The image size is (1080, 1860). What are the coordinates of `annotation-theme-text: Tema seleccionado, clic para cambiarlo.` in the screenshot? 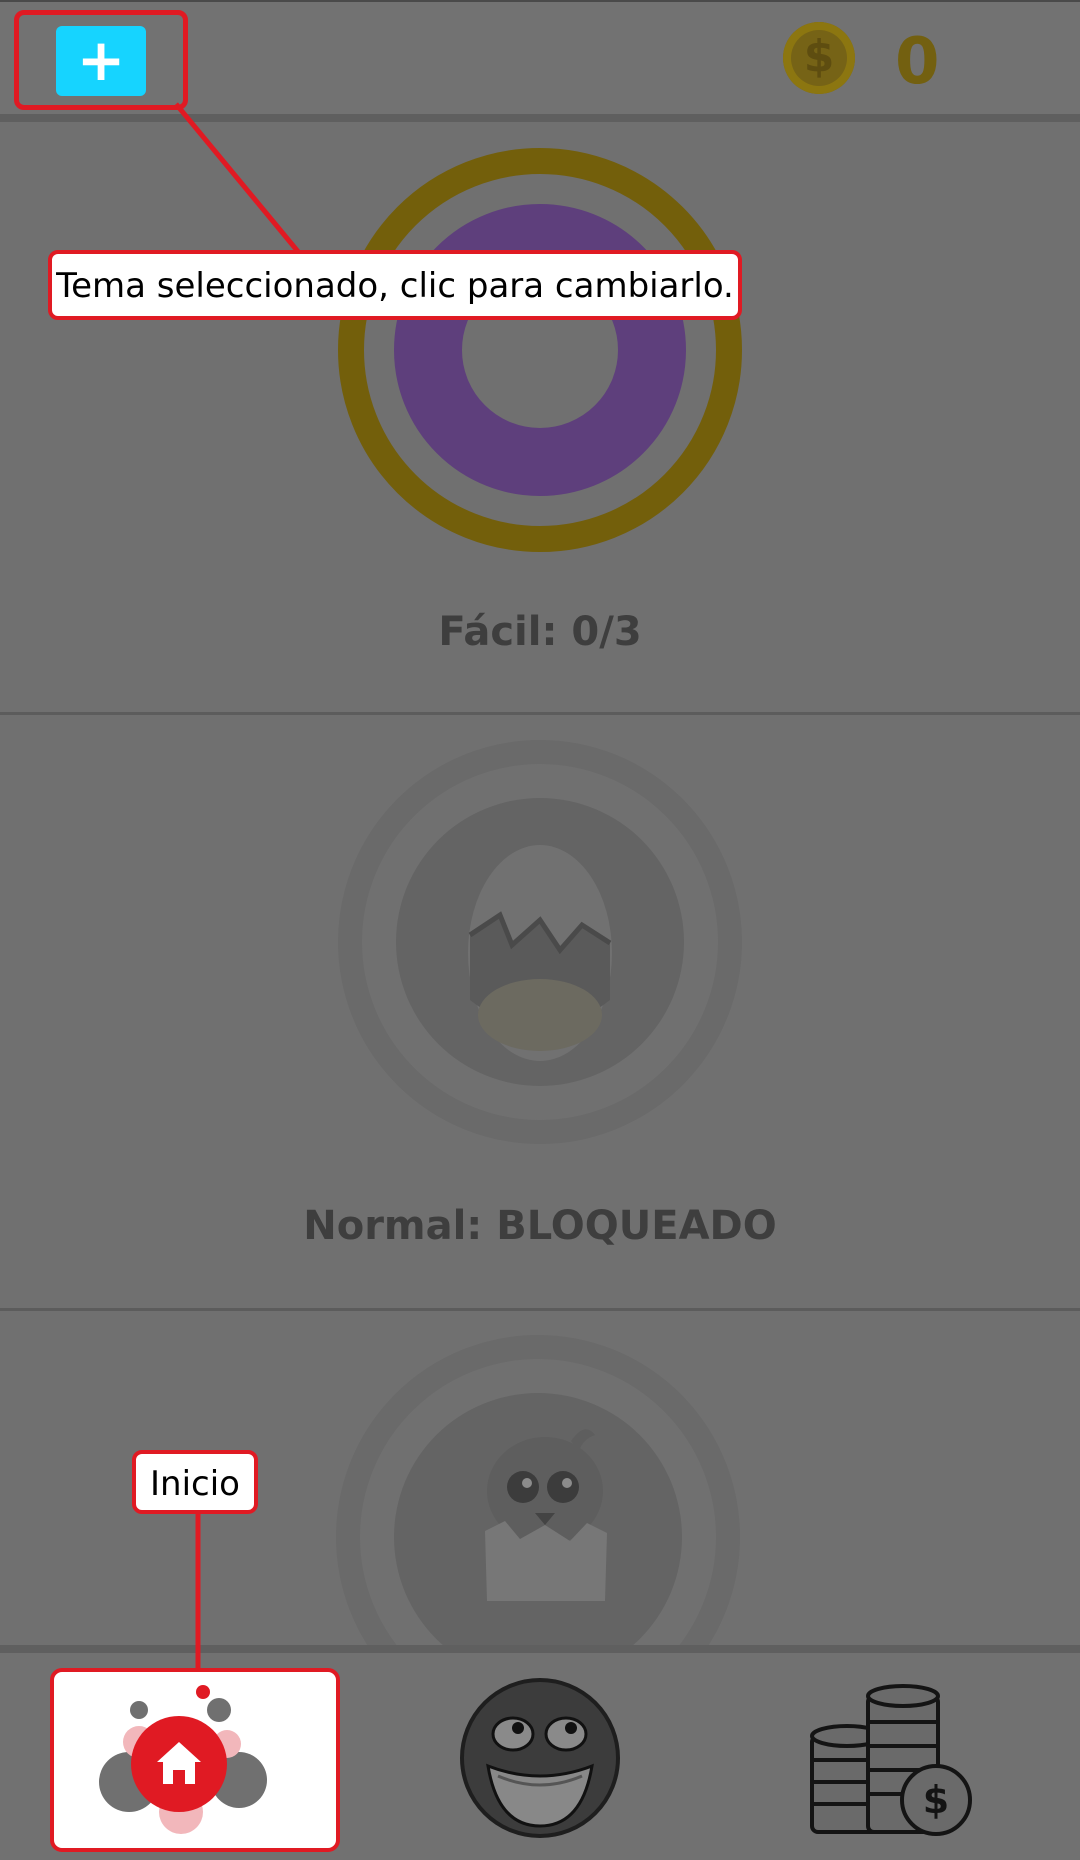 It's located at (395, 286).